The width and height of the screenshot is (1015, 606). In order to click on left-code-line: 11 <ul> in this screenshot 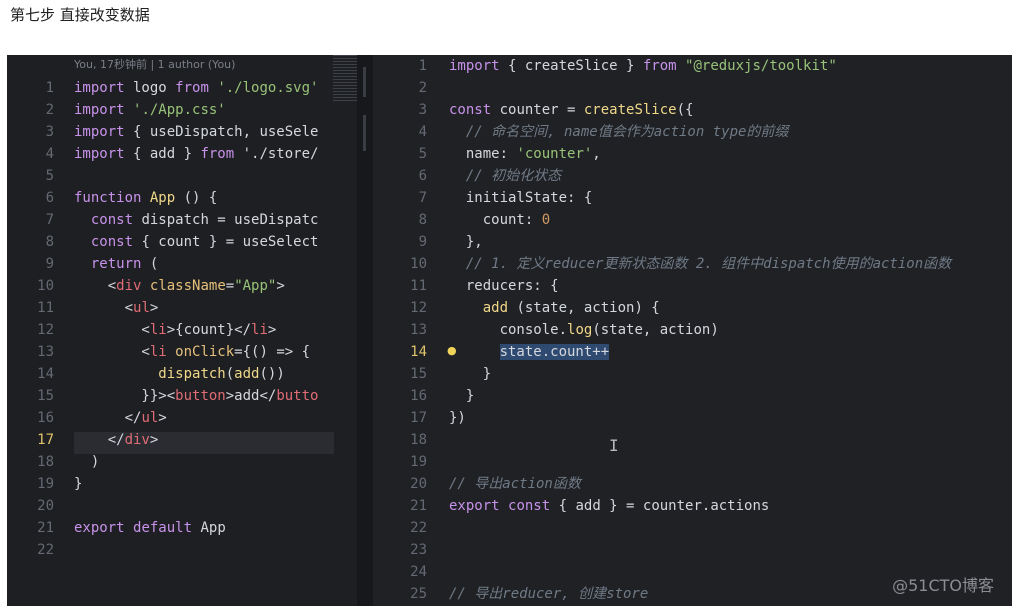, I will do `click(82, 308)`.